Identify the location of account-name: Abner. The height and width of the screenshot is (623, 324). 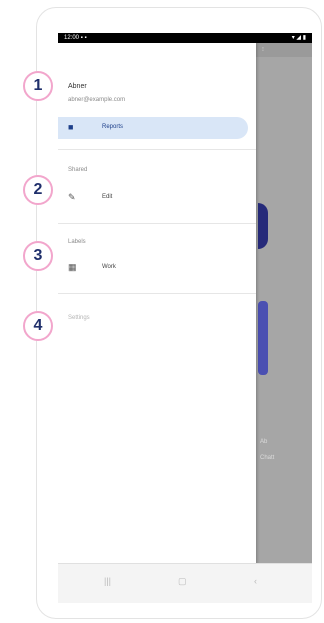
(77, 86).